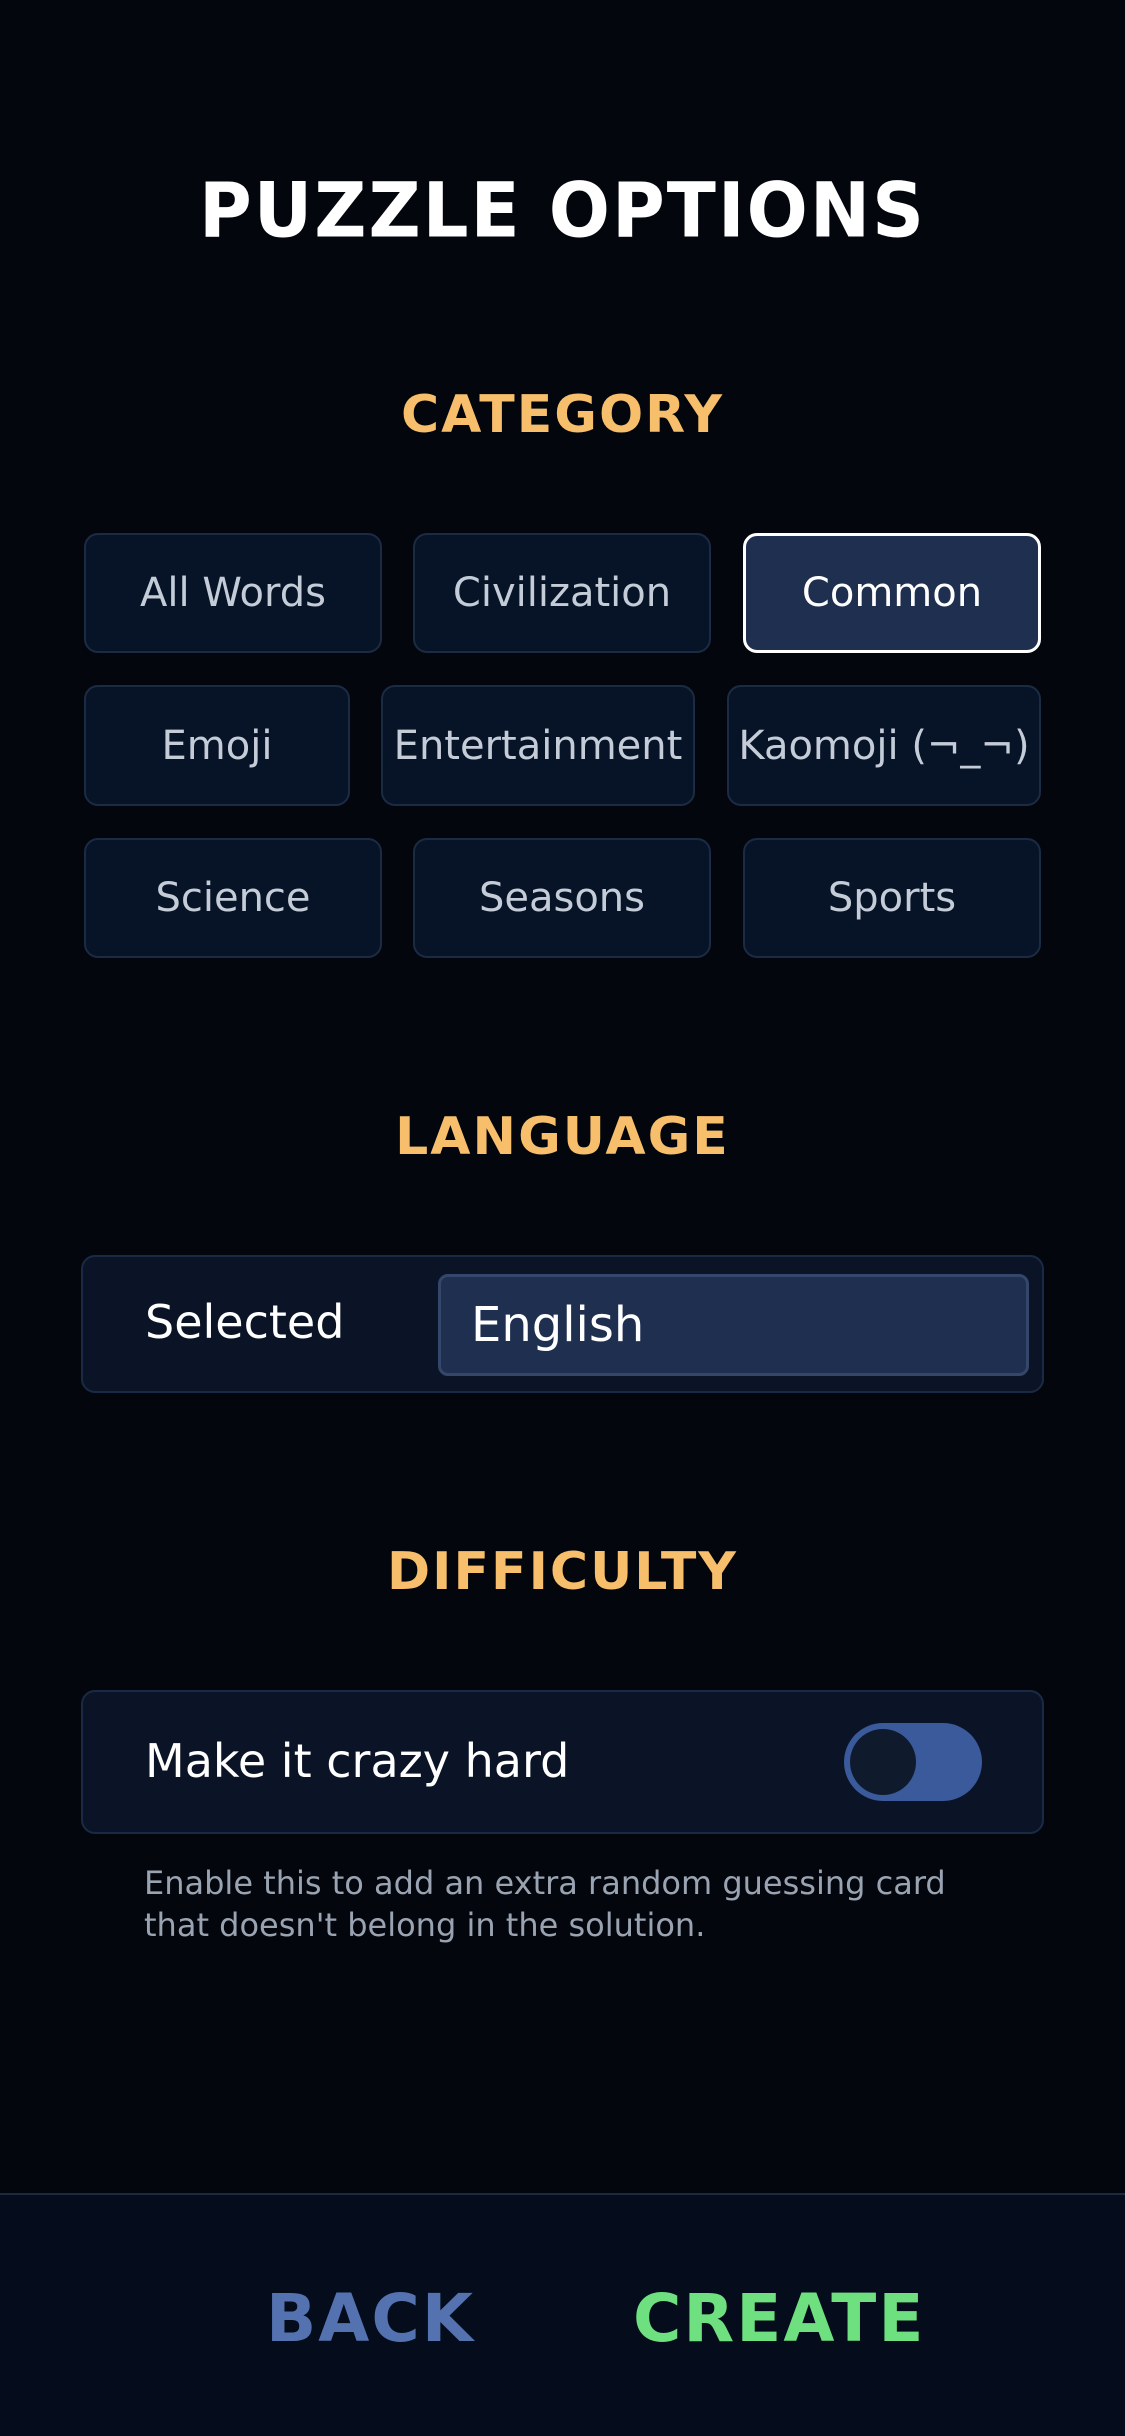 This screenshot has height=2436, width=1125. What do you see at coordinates (233, 593) in the screenshot?
I see `category-option-all-words: All Words` at bounding box center [233, 593].